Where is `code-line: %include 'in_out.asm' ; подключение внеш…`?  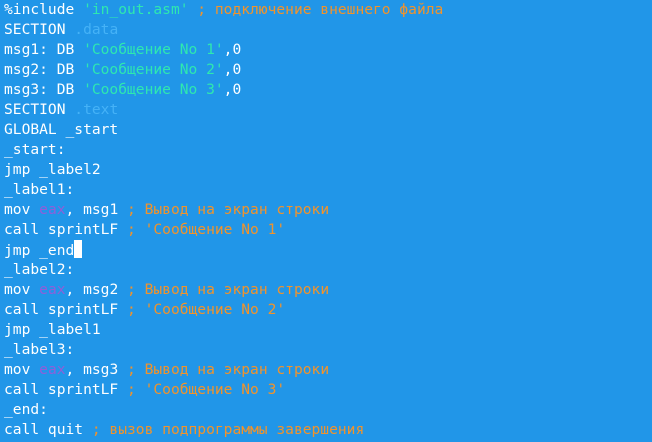
code-line: %include 'in_out.asm' ; подключение внеш… is located at coordinates (328, 10).